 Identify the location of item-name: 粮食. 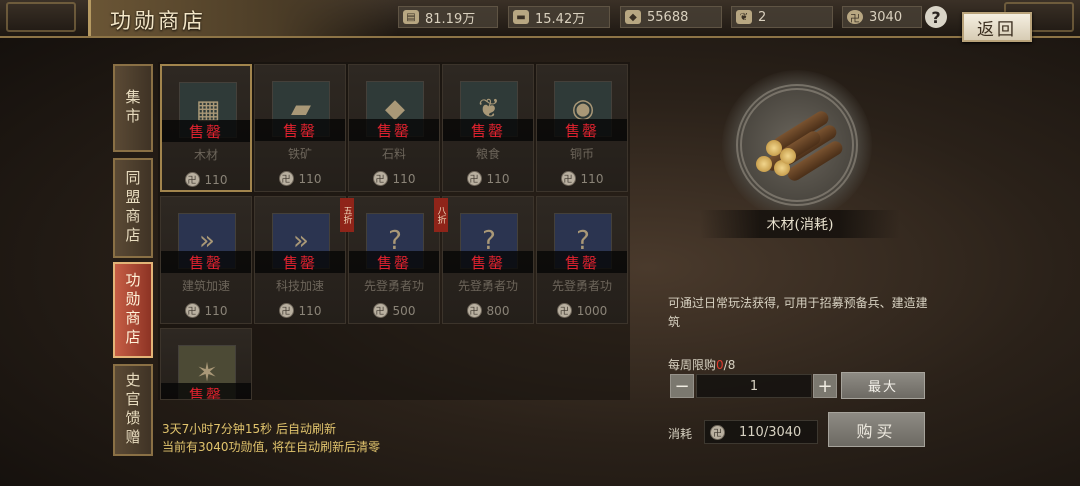
(487, 154).